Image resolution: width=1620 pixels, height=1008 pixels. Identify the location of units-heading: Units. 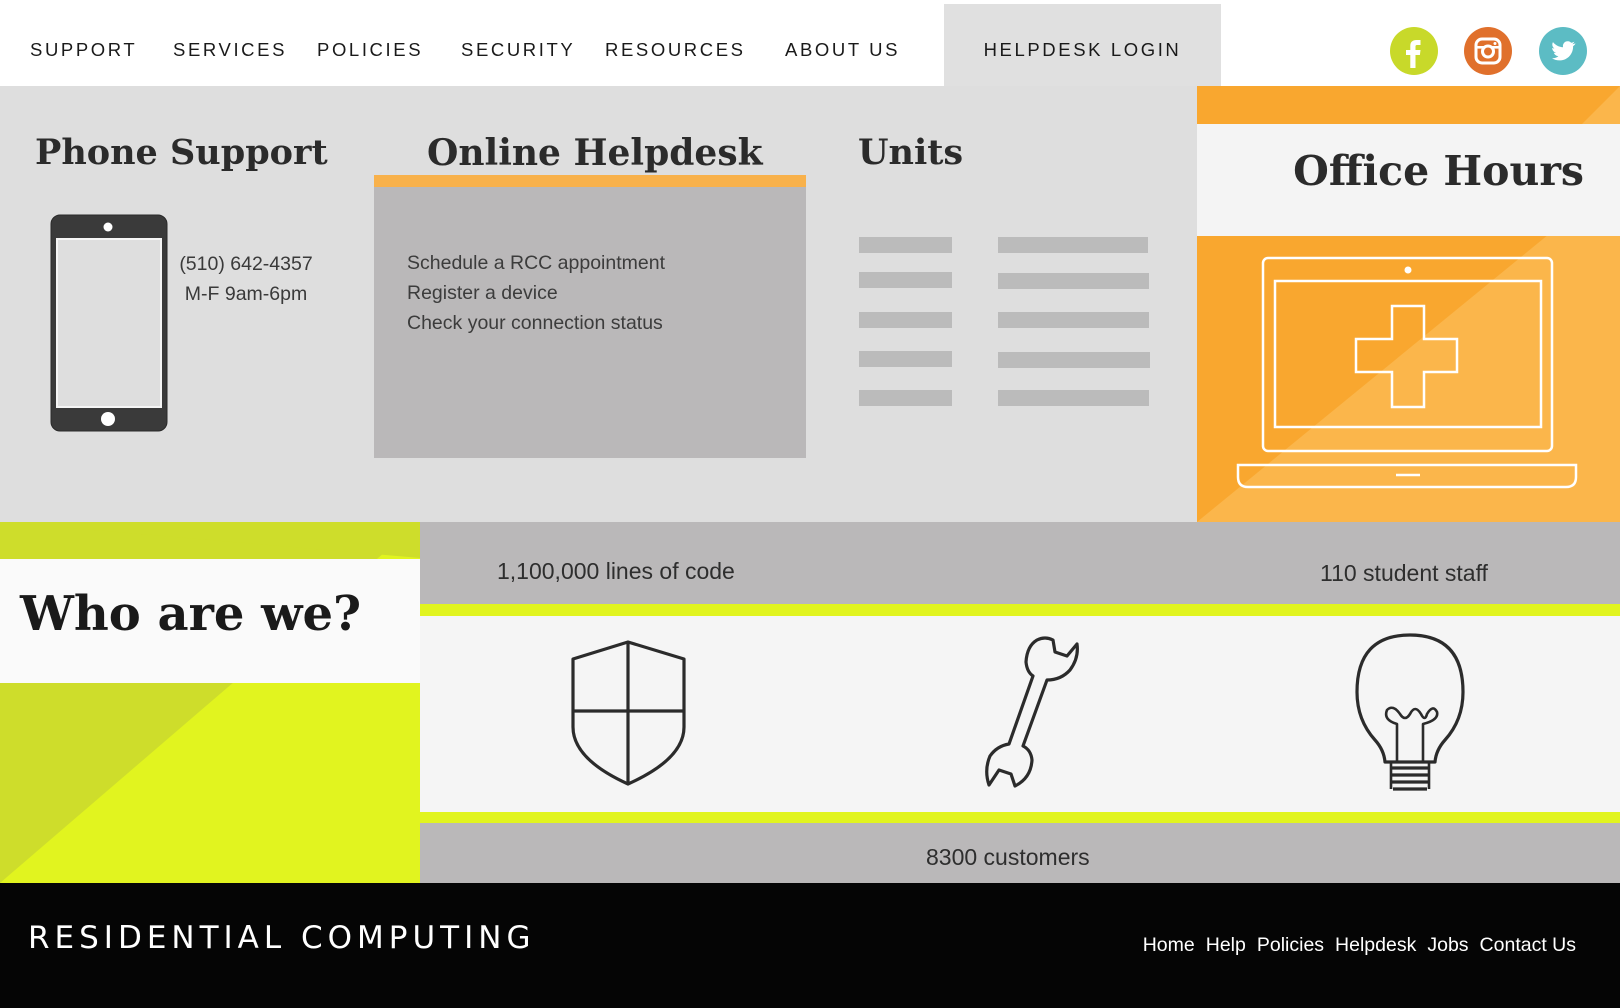
(911, 152).